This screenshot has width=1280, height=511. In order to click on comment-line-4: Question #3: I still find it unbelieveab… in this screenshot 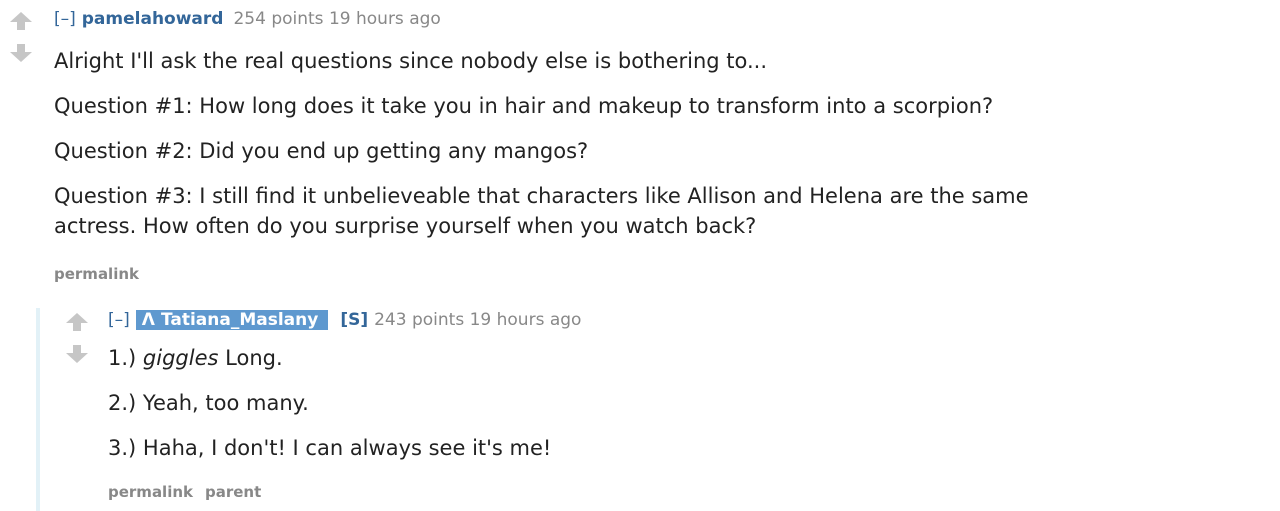, I will do `click(541, 196)`.